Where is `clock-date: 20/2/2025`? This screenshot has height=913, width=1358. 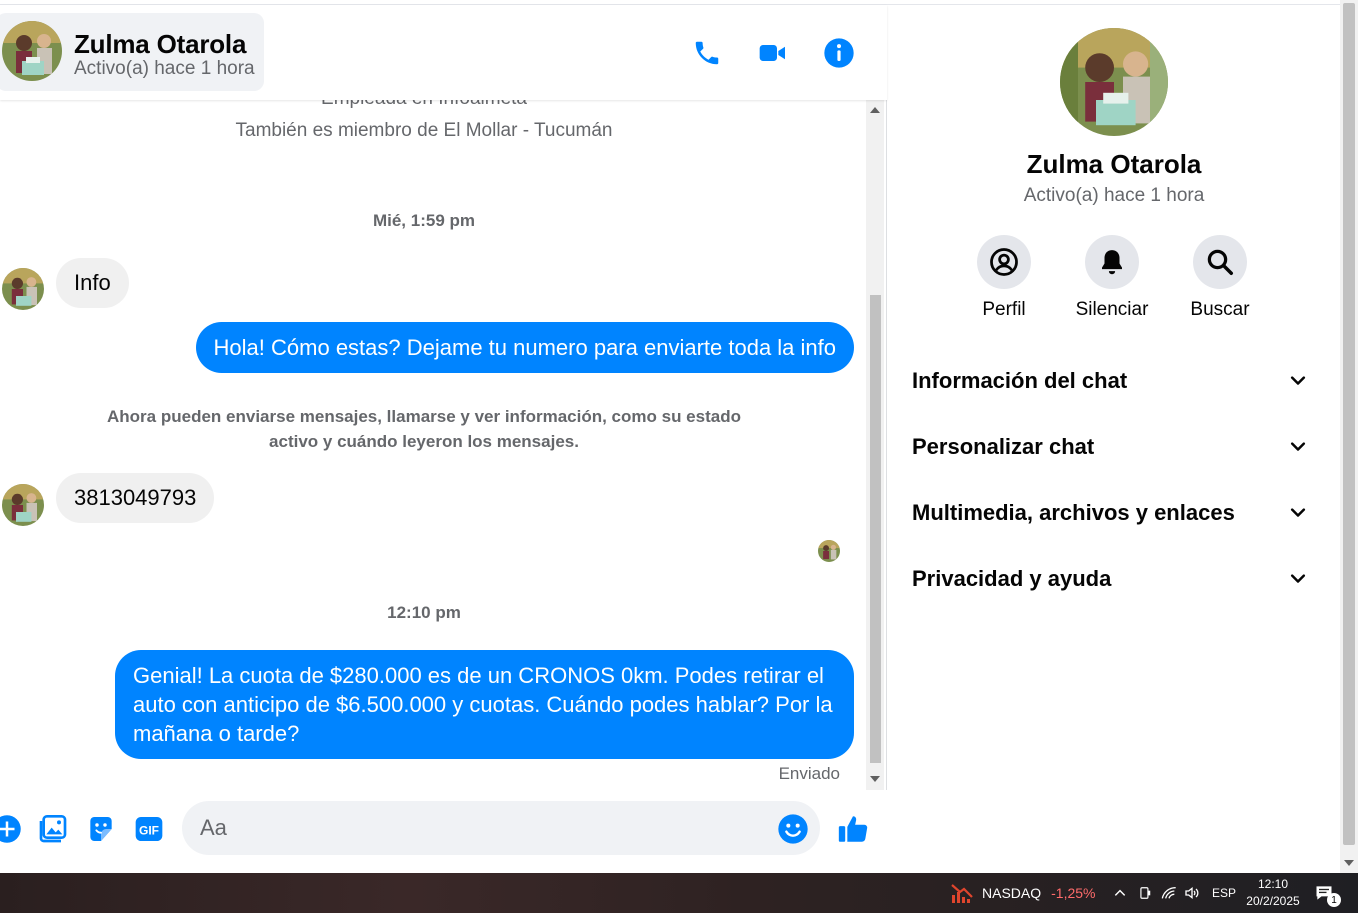 clock-date: 20/2/2025 is located at coordinates (1273, 901).